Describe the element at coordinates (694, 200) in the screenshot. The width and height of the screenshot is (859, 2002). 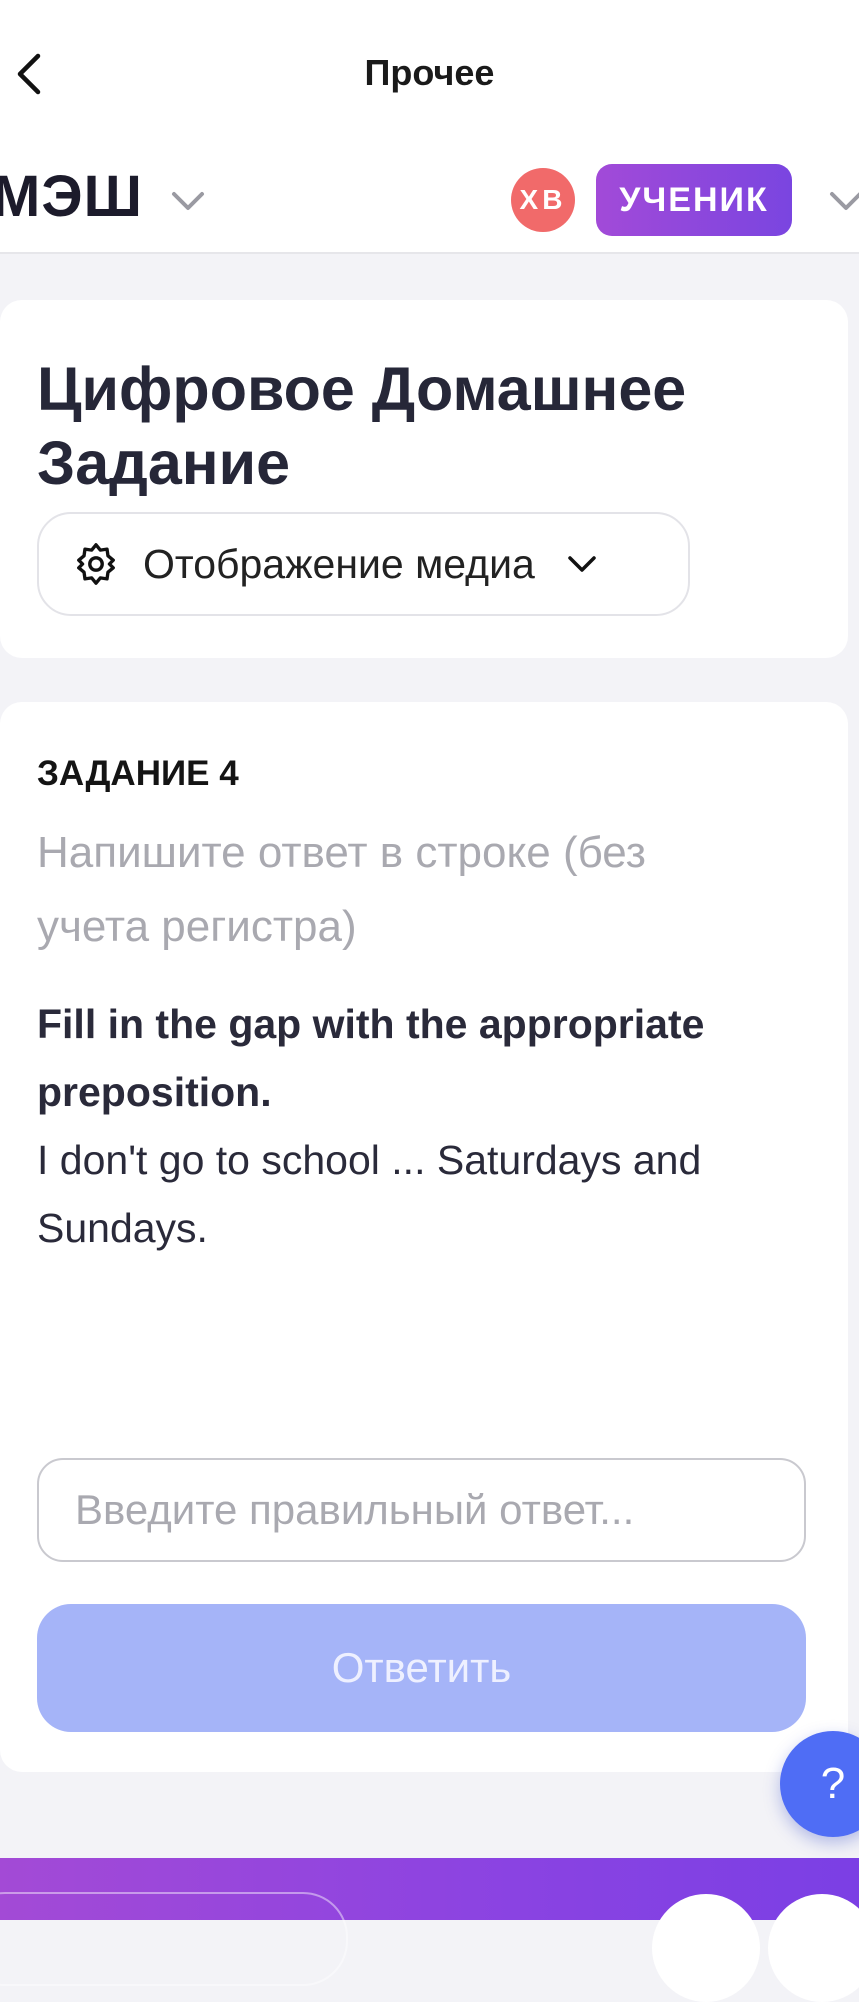
I see `role-badge: УЧЕНИК` at that location.